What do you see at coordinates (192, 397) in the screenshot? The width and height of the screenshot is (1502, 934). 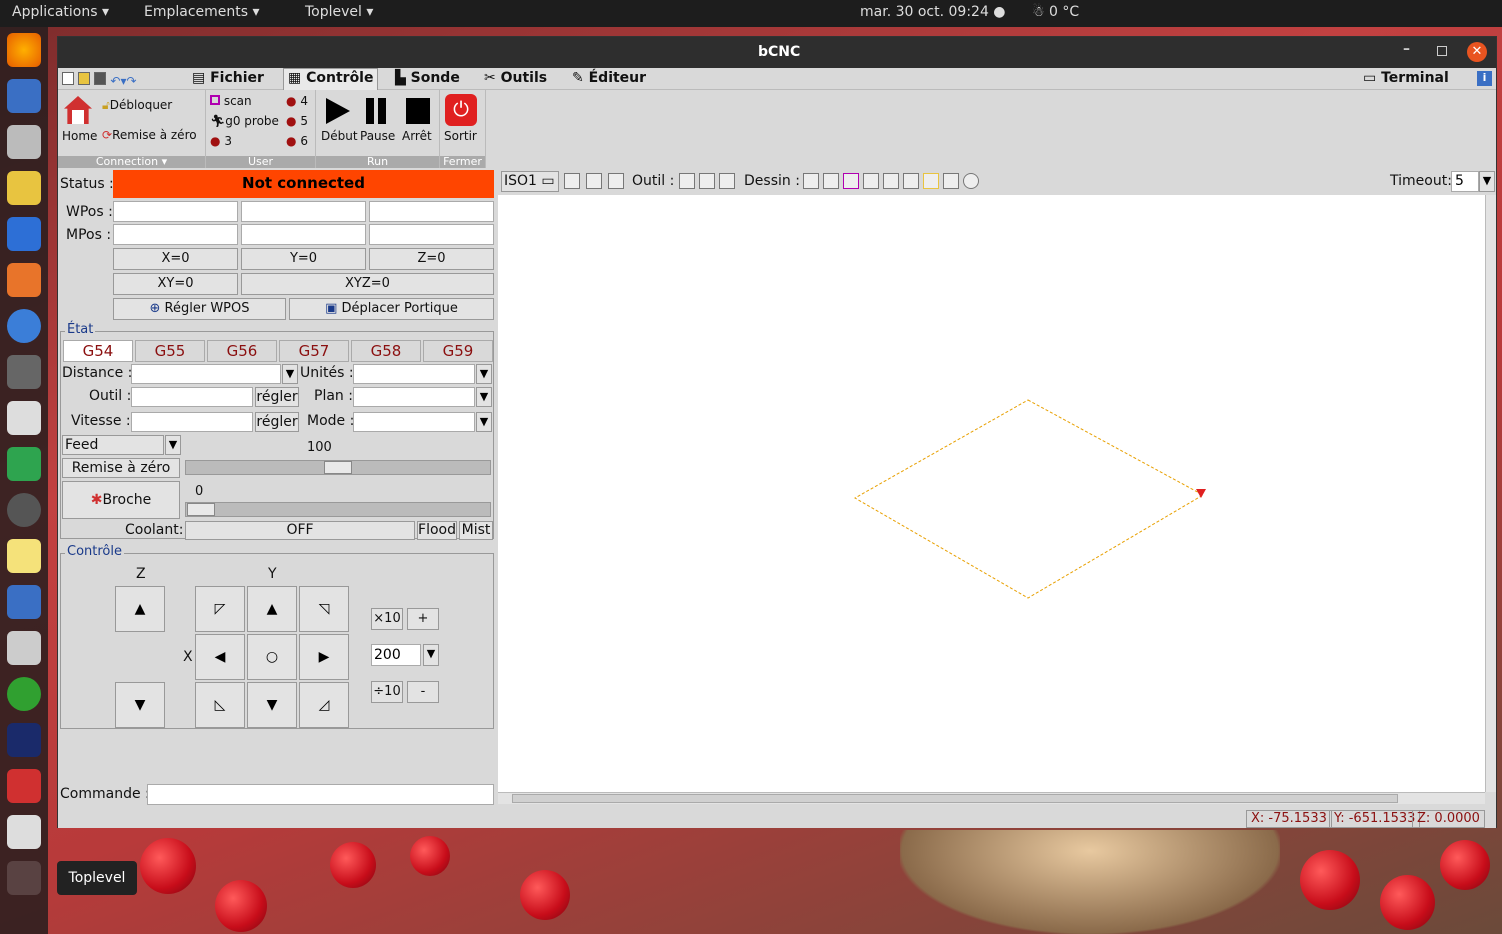 I see `tool-input` at bounding box center [192, 397].